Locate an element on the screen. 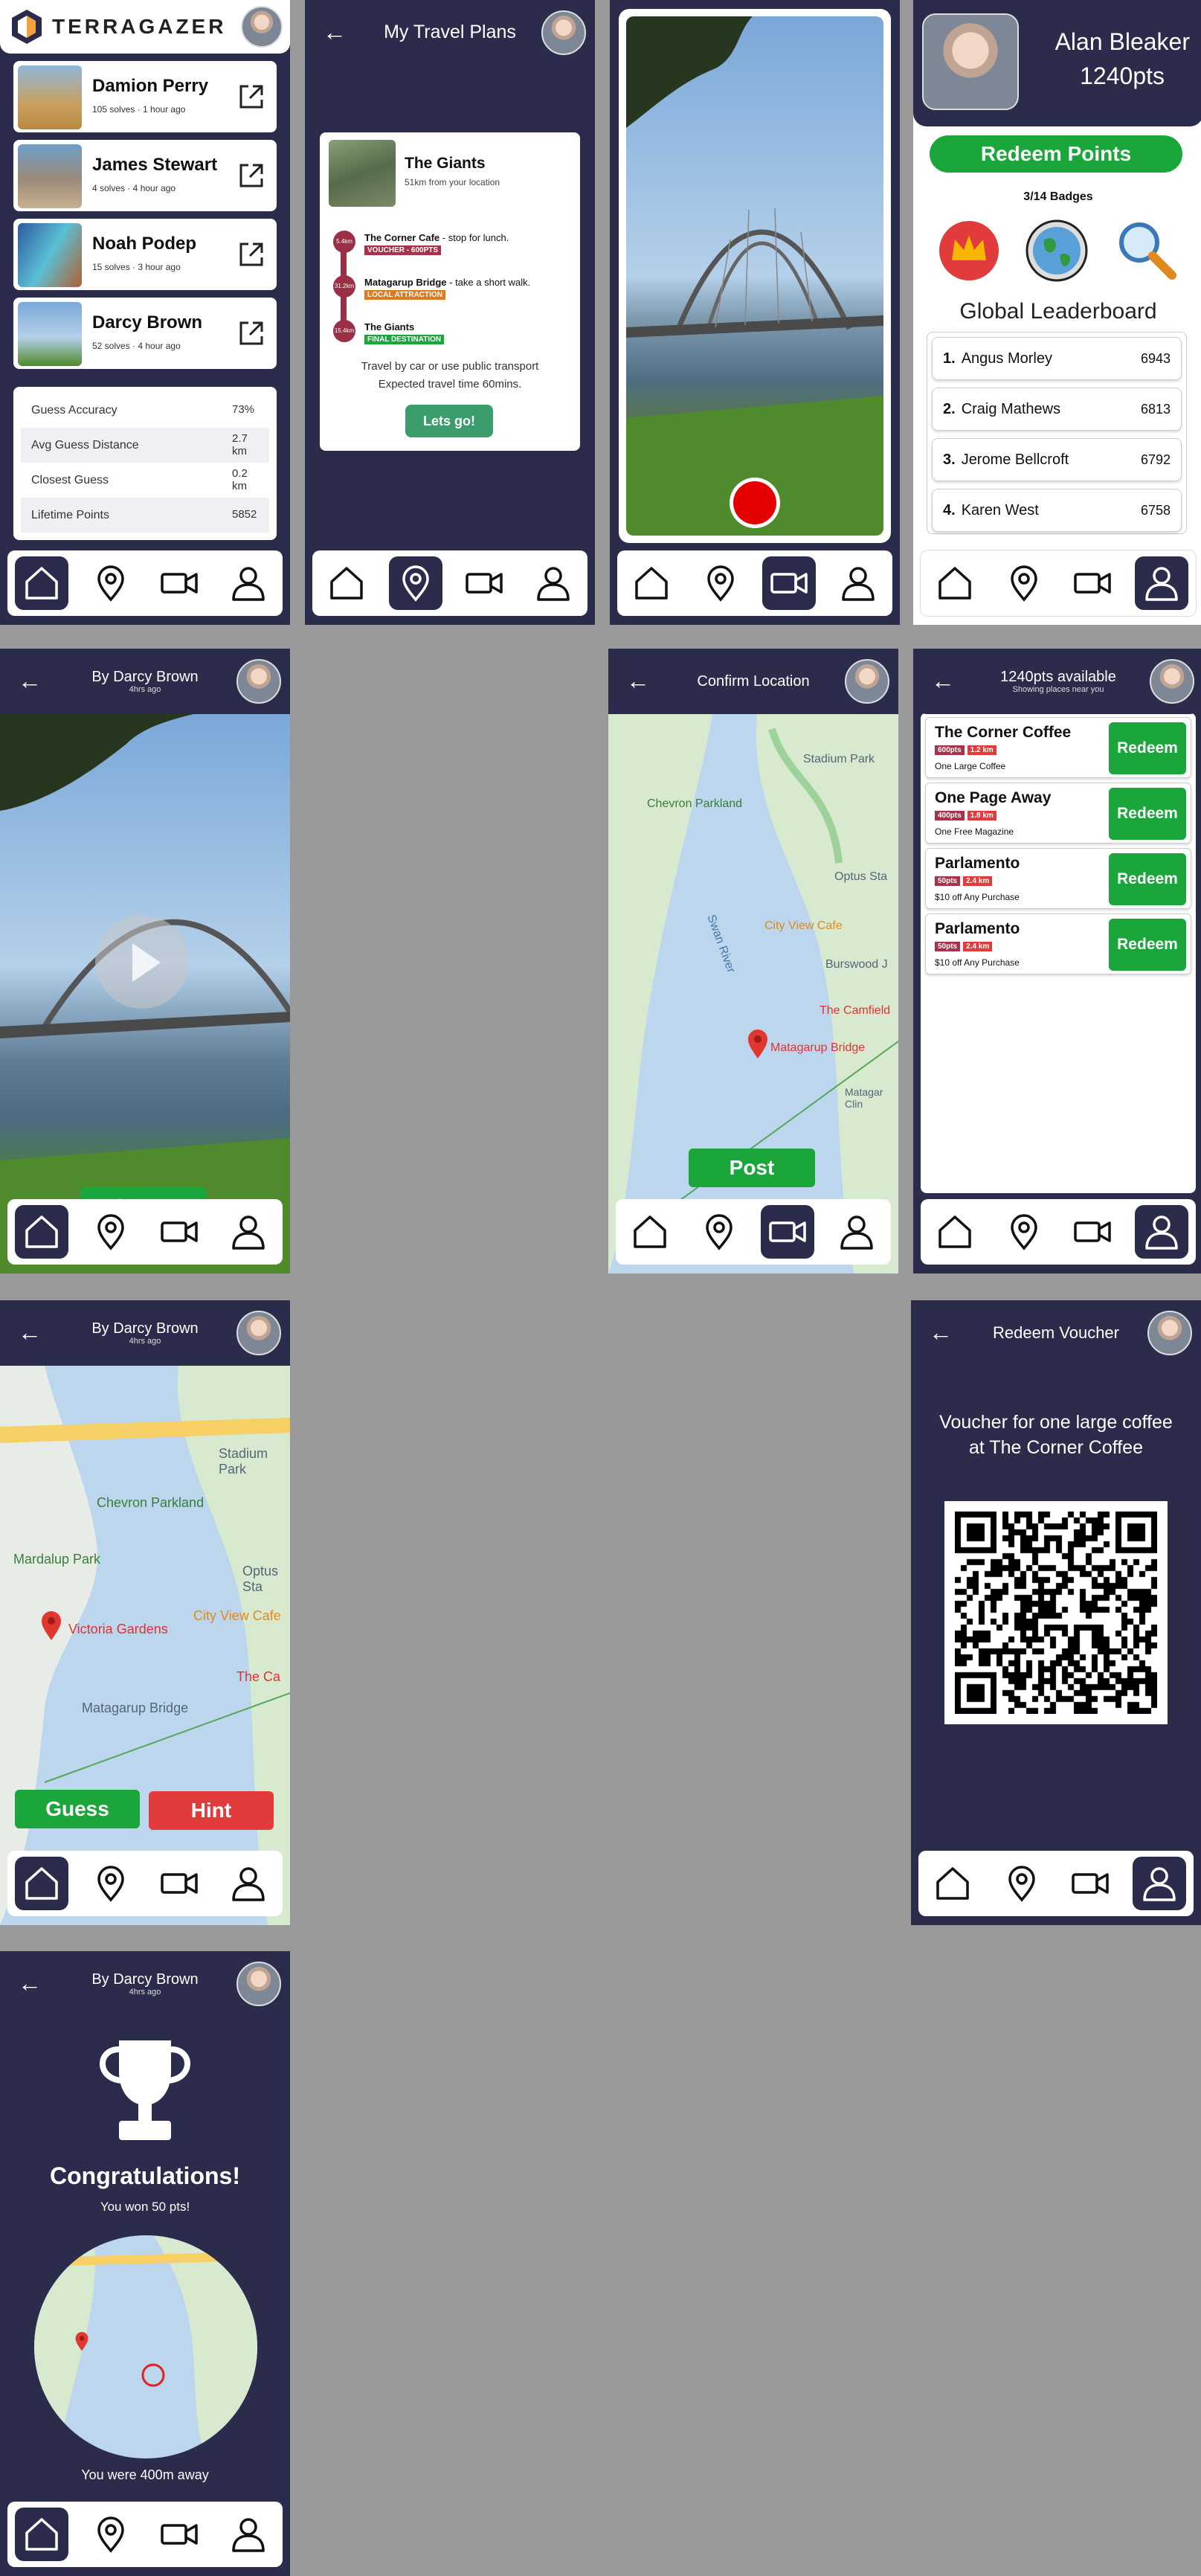 The width and height of the screenshot is (1201, 2576). play-button is located at coordinates (142, 962).